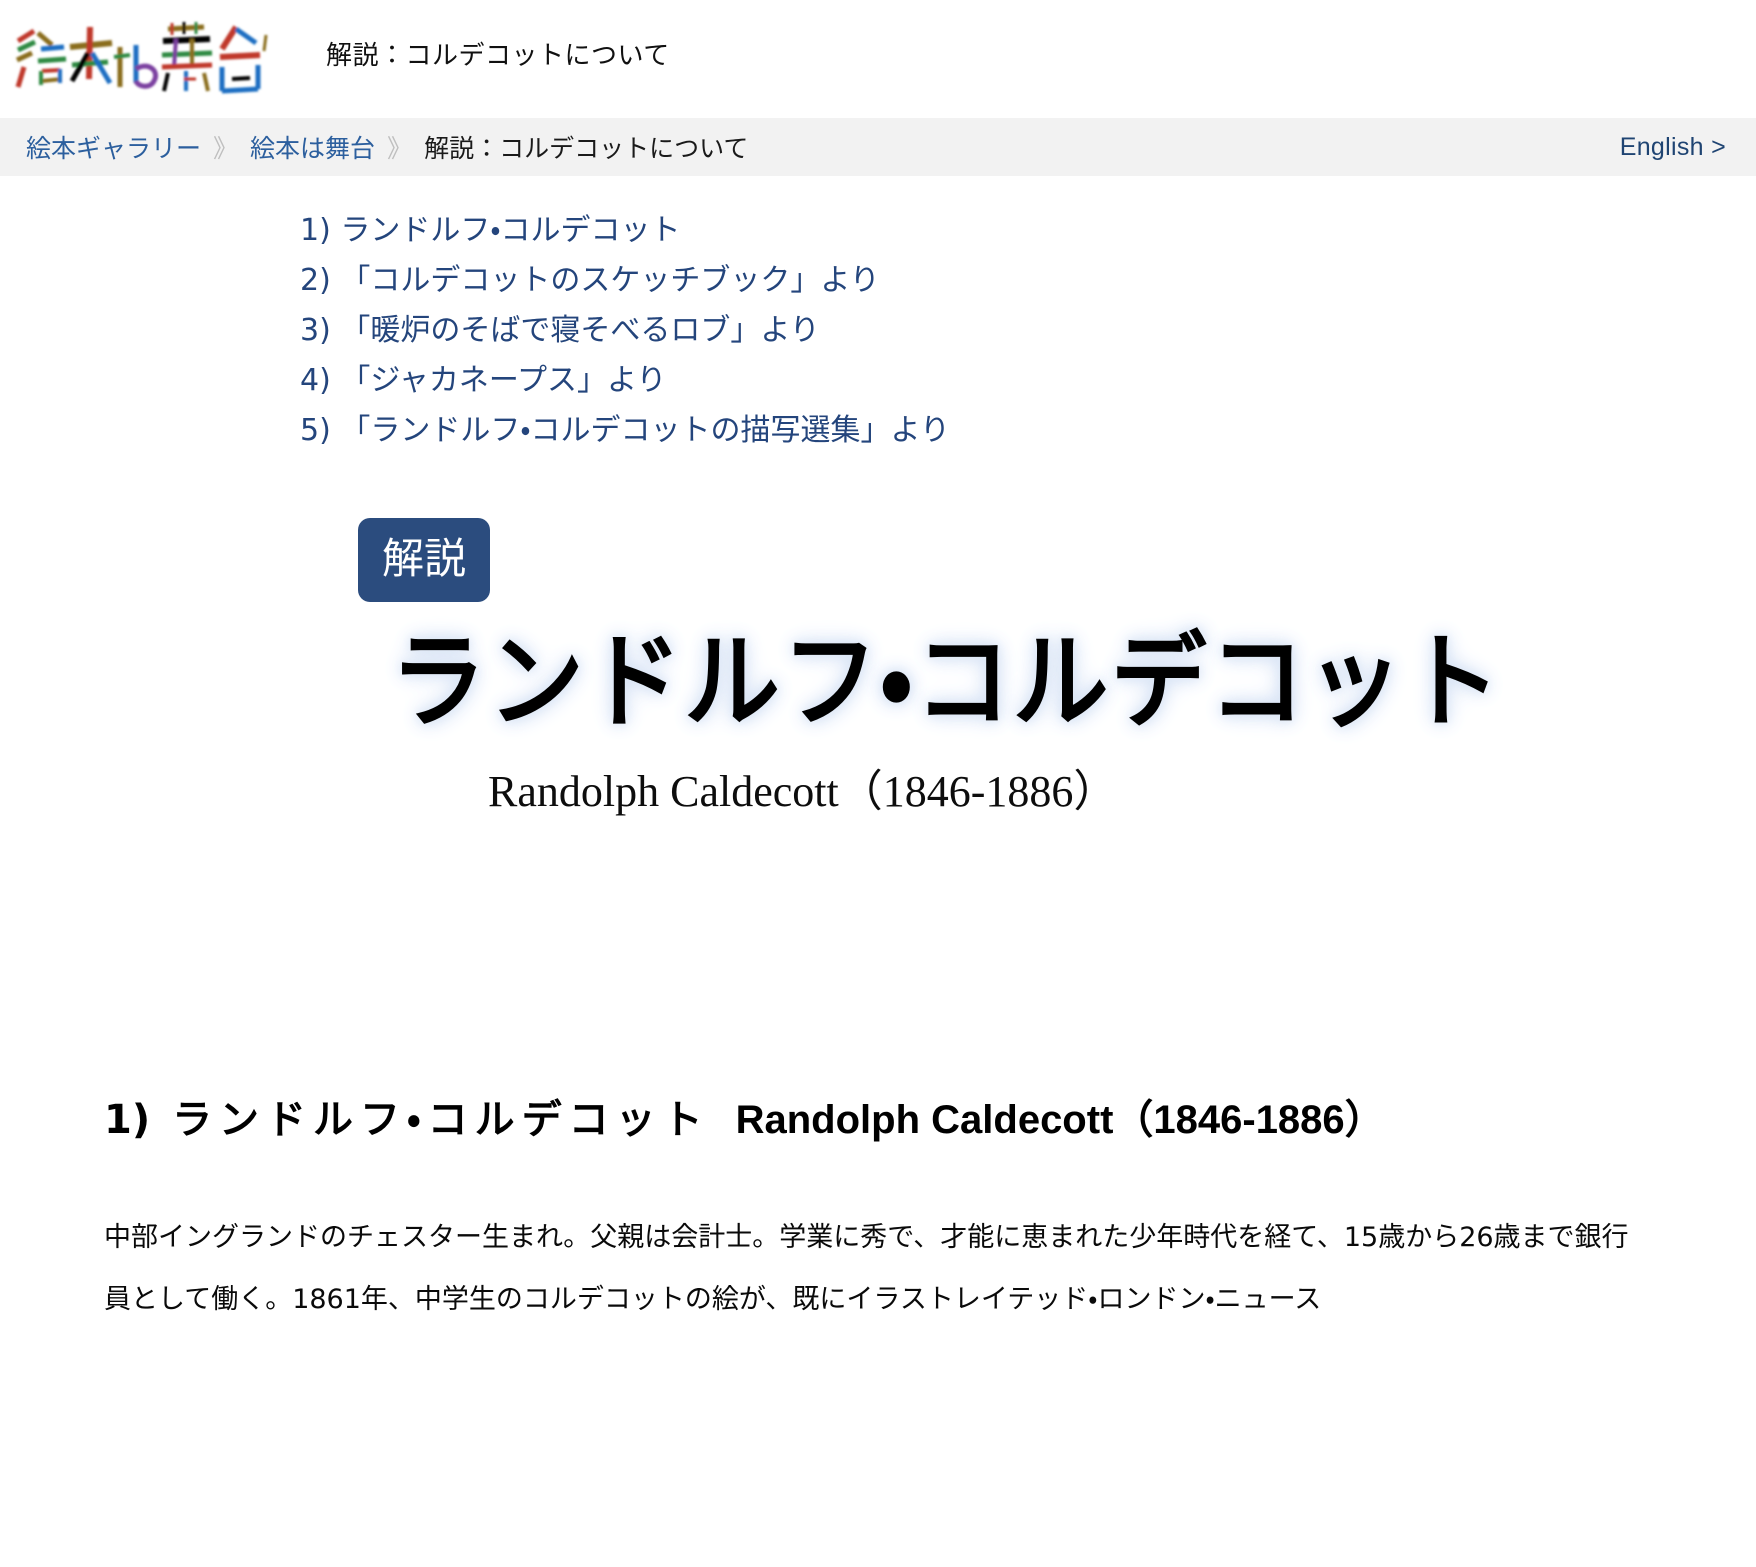 Image resolution: width=1756 pixels, height=1567 pixels. Describe the element at coordinates (586, 148) in the screenshot. I see `breadcrumb-item-current: 解説：コルデコットについて` at that location.